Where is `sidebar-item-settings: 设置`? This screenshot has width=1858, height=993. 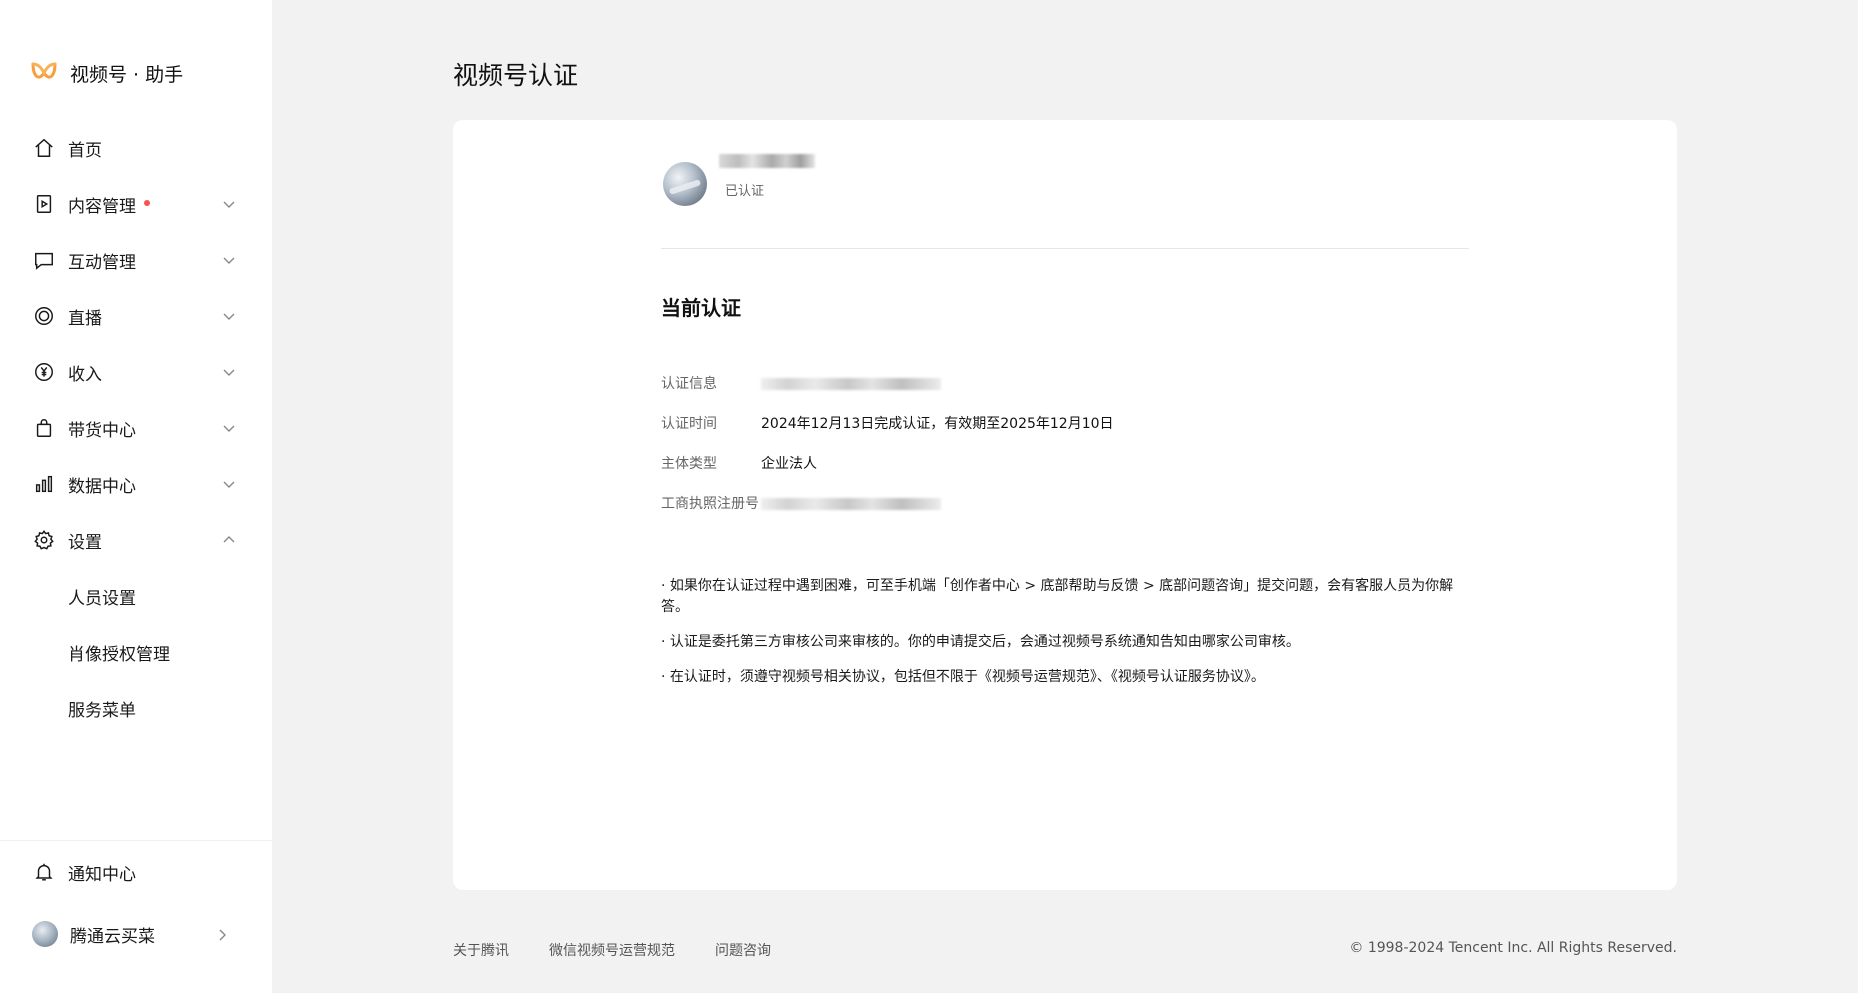
sidebar-item-settings: 设置 is located at coordinates (136, 540).